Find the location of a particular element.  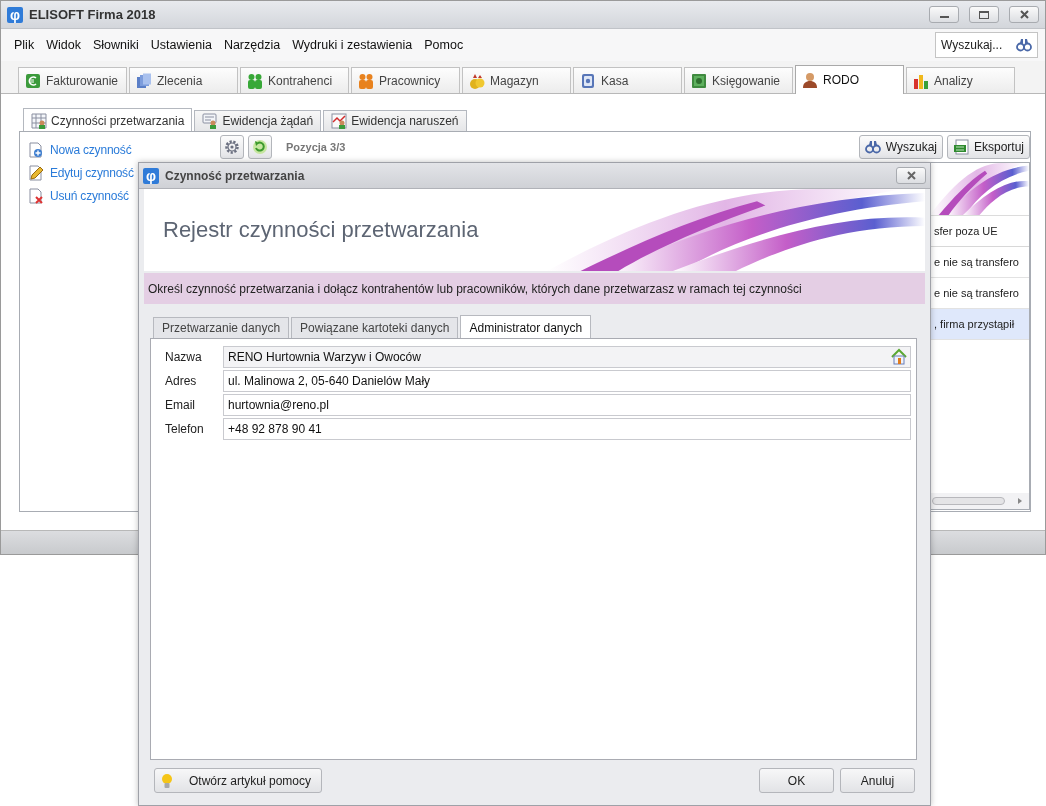

refresh-button is located at coordinates (260, 147).